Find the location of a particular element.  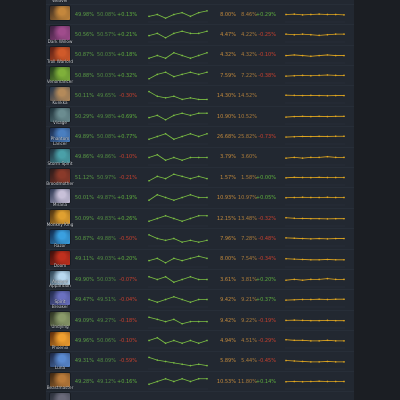

hero-name: Phantom Lancer is located at coordinates (60, 141).